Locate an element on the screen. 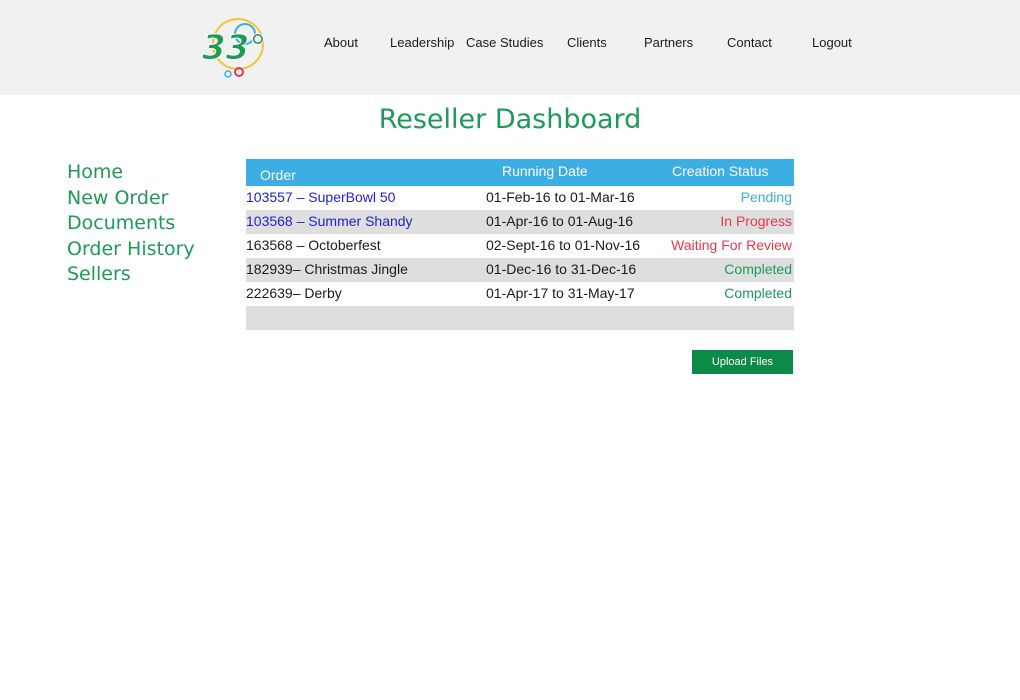  running-date: 01-Dec-16 to 31-Dec-16 is located at coordinates (561, 269).